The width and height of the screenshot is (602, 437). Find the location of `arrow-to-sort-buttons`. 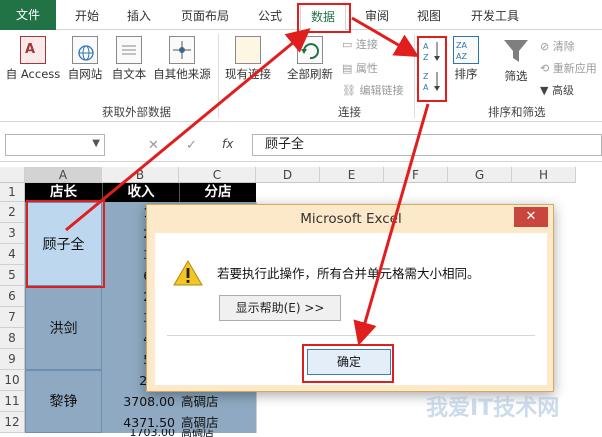

arrow-to-sort-buttons is located at coordinates (385, 37).